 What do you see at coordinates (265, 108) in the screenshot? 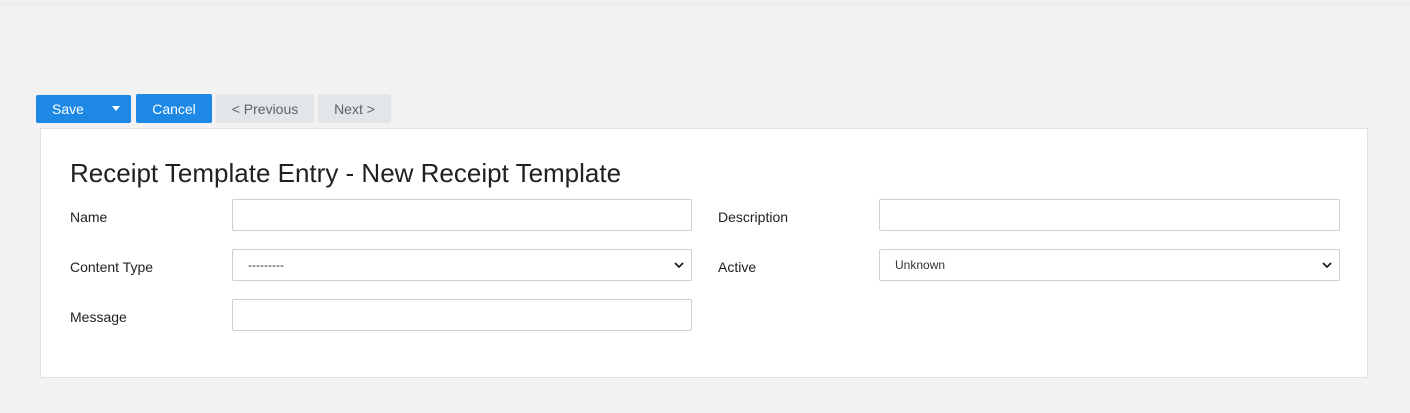
I see `previous-button: < Previous` at bounding box center [265, 108].